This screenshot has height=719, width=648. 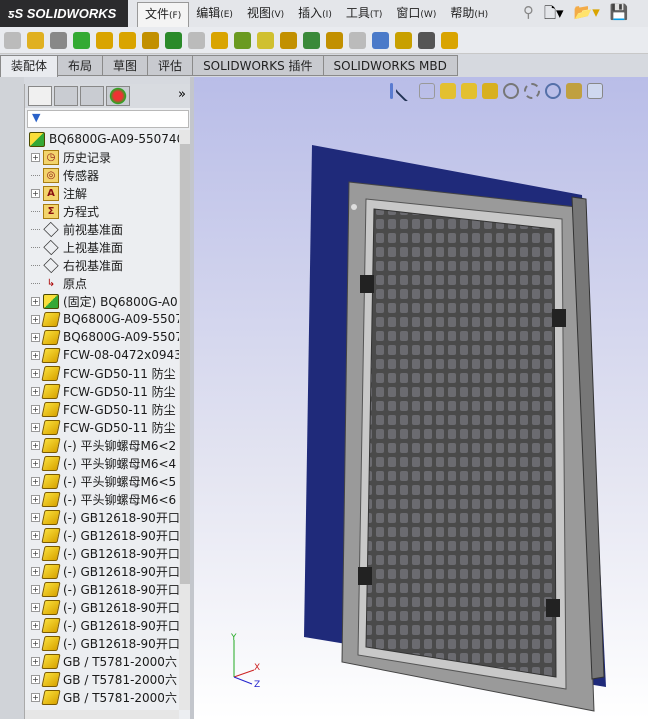 I want to click on tree-item: 前视基准面, so click(x=102, y=229).